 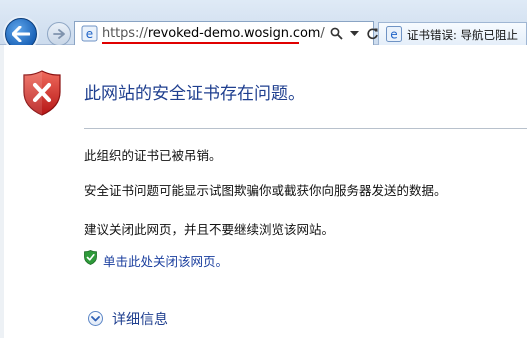 What do you see at coordinates (200, 43) in the screenshot?
I see `url-error-underline` at bounding box center [200, 43].